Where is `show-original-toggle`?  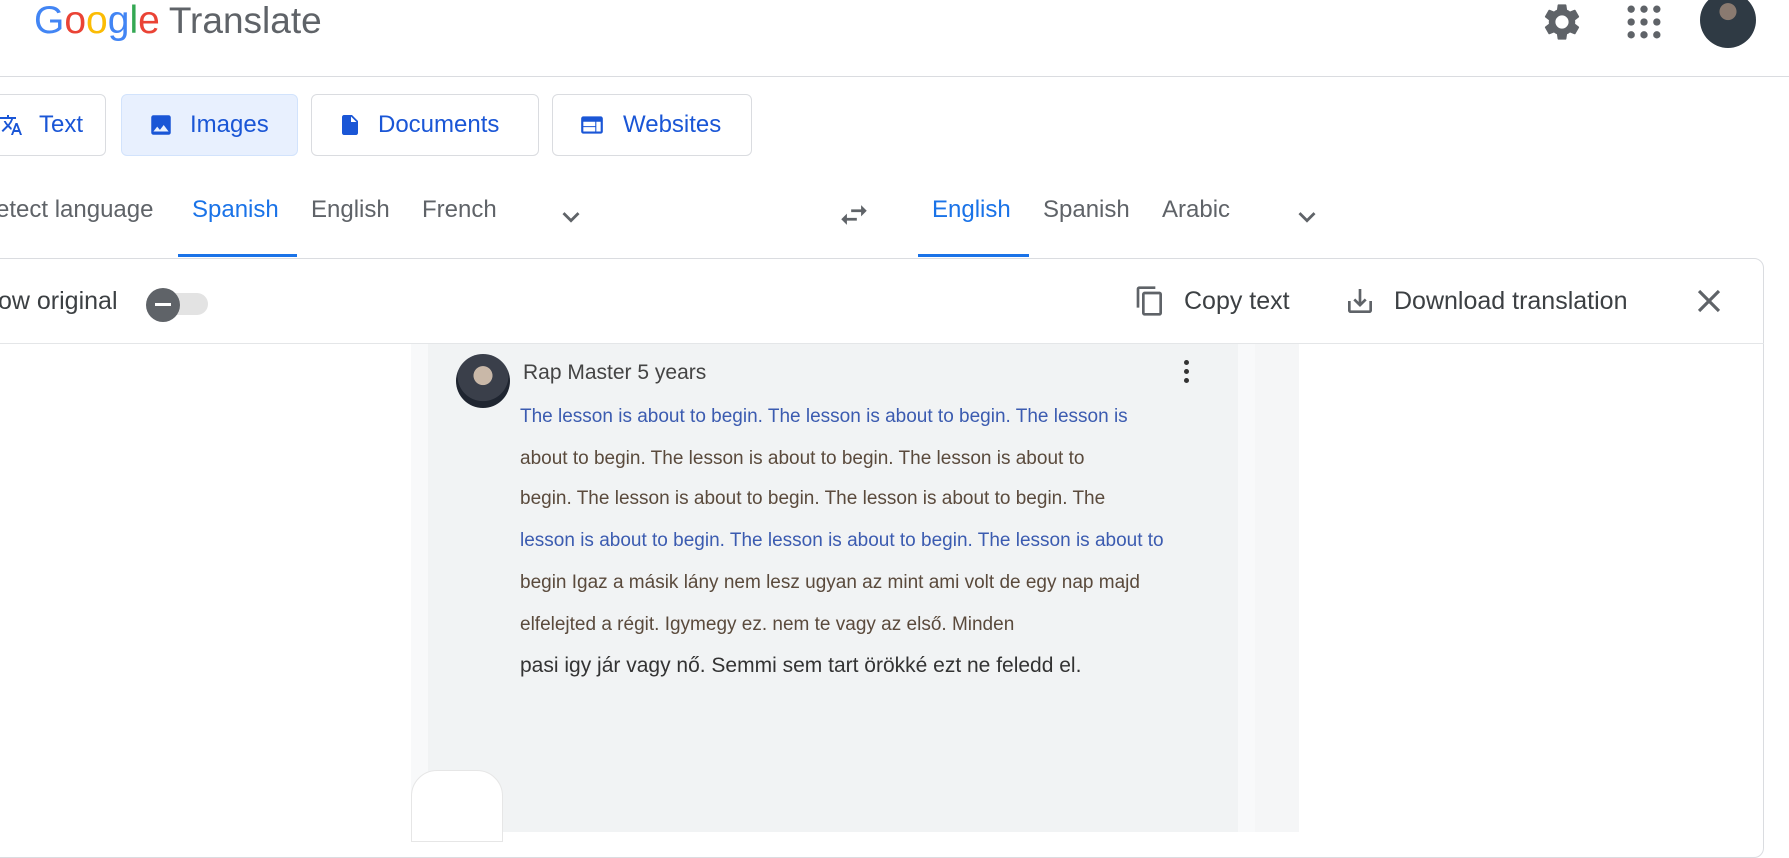 show-original-toggle is located at coordinates (178, 305).